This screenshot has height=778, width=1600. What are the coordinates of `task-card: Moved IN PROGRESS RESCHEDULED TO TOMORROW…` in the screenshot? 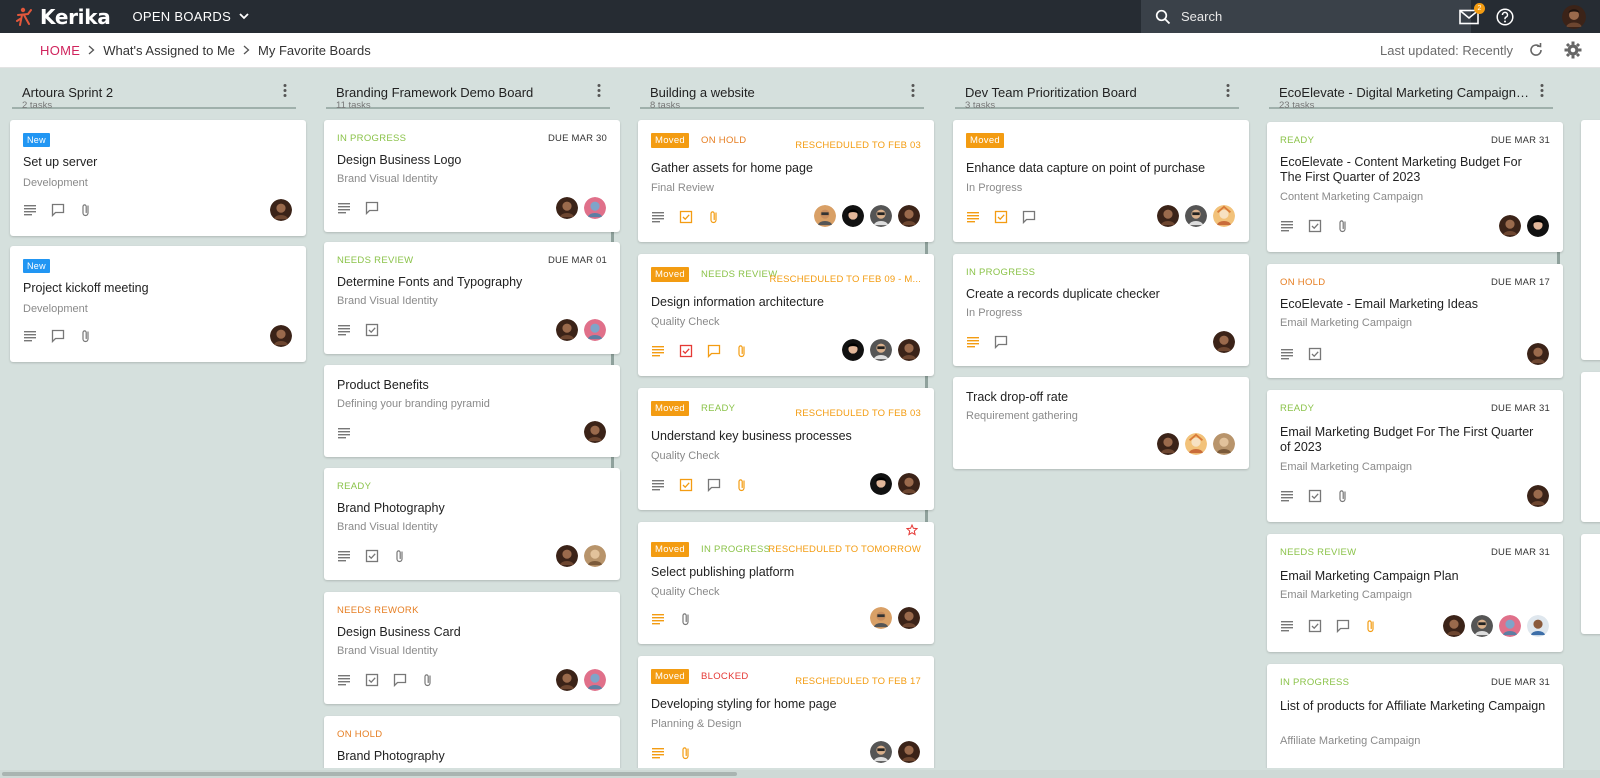 It's located at (786, 583).